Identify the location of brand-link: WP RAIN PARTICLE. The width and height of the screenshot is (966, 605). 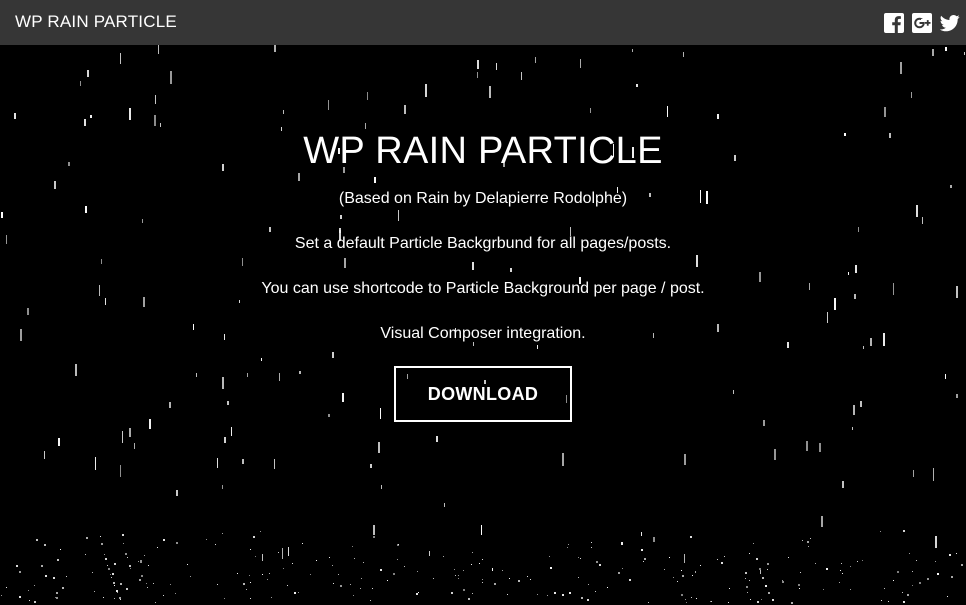
(96, 22).